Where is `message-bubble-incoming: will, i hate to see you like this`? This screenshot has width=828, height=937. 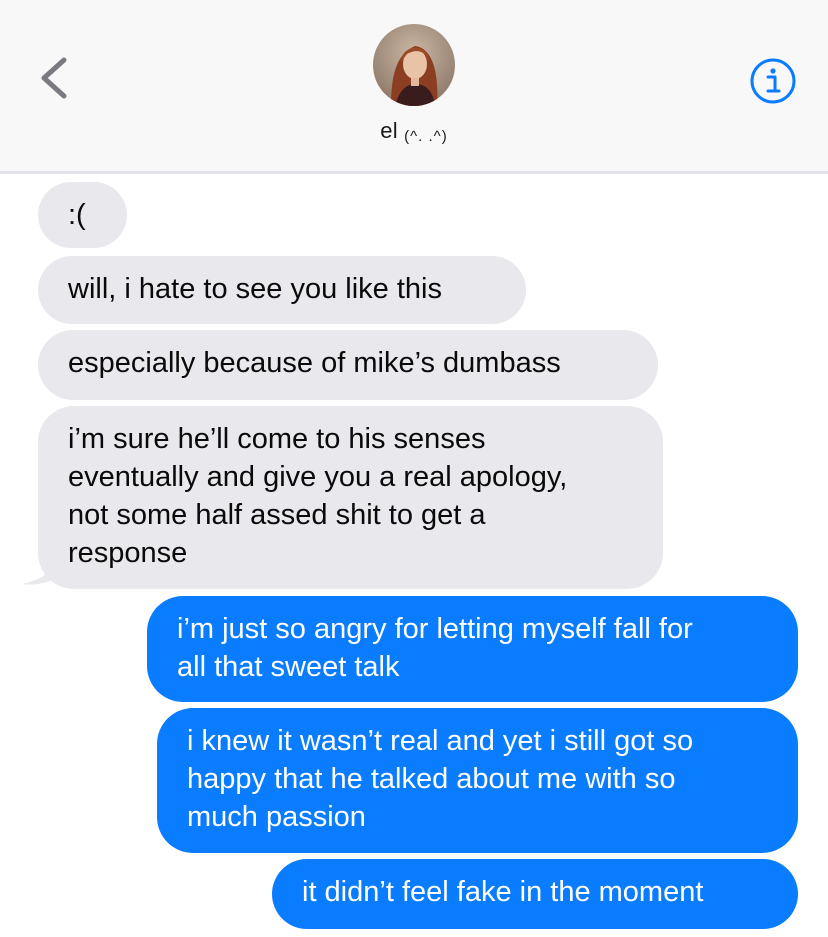 message-bubble-incoming: will, i hate to see you like this is located at coordinates (282, 290).